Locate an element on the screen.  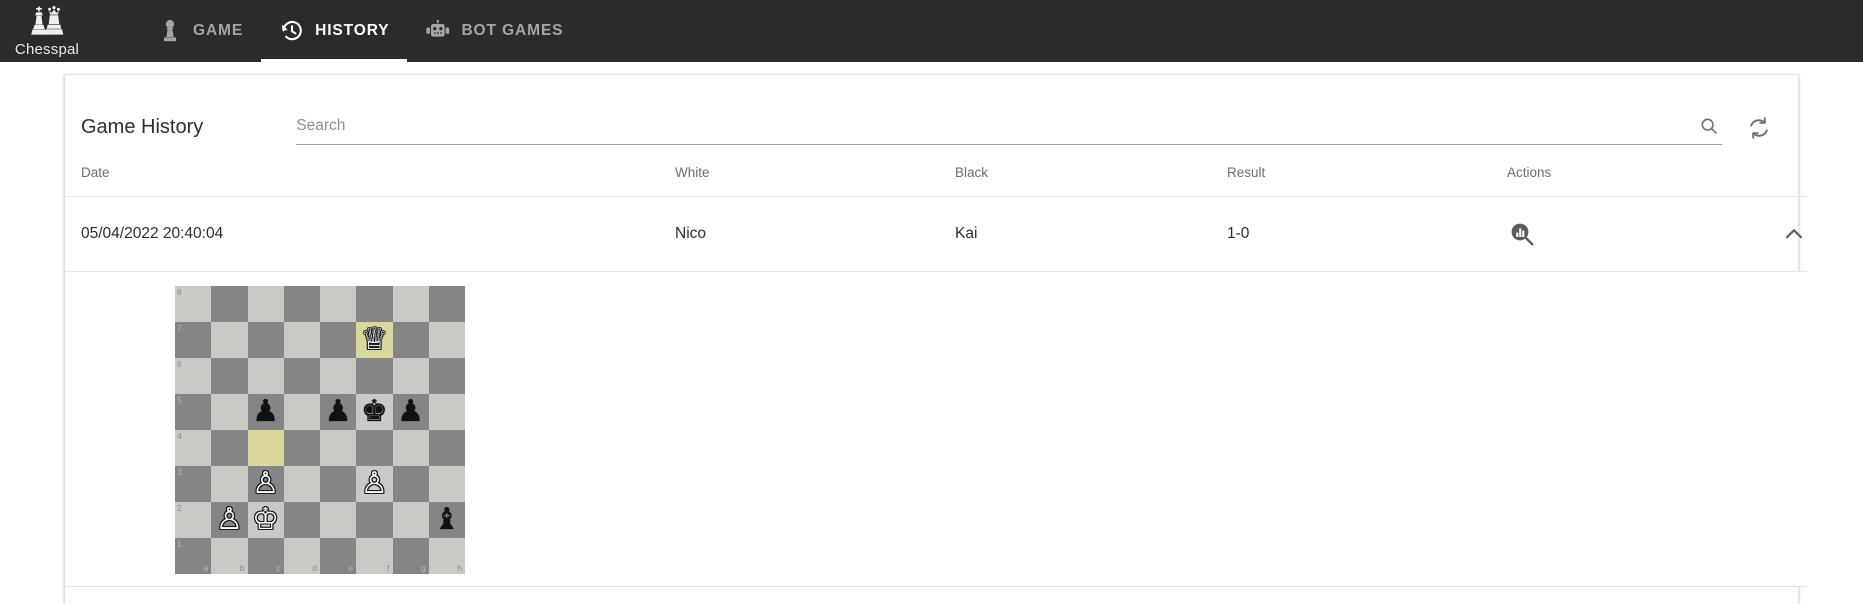
piece-black-b-h2: ♝ is located at coordinates (446, 520).